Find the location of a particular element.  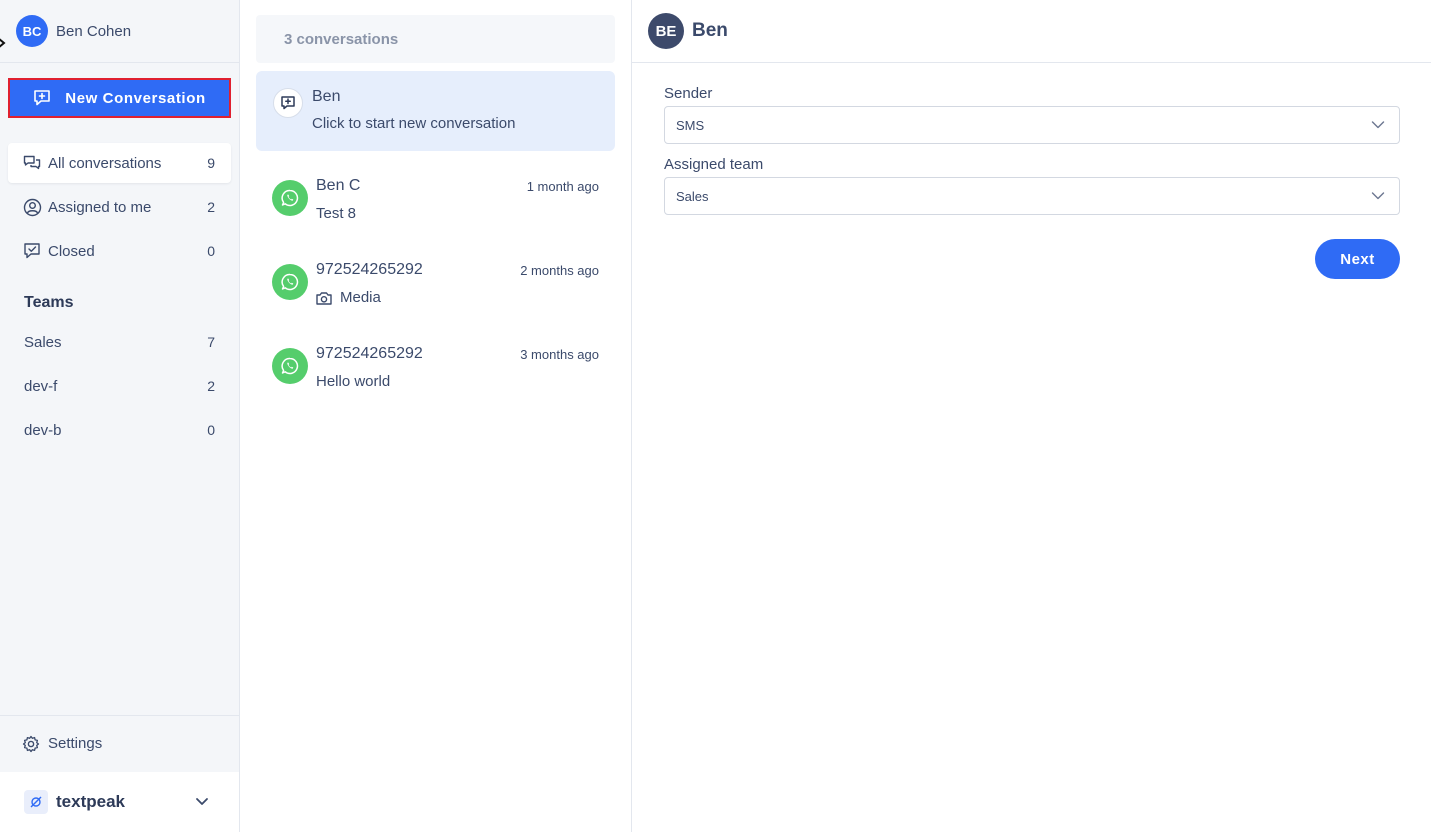

textpeak-logo-icon is located at coordinates (36, 802).